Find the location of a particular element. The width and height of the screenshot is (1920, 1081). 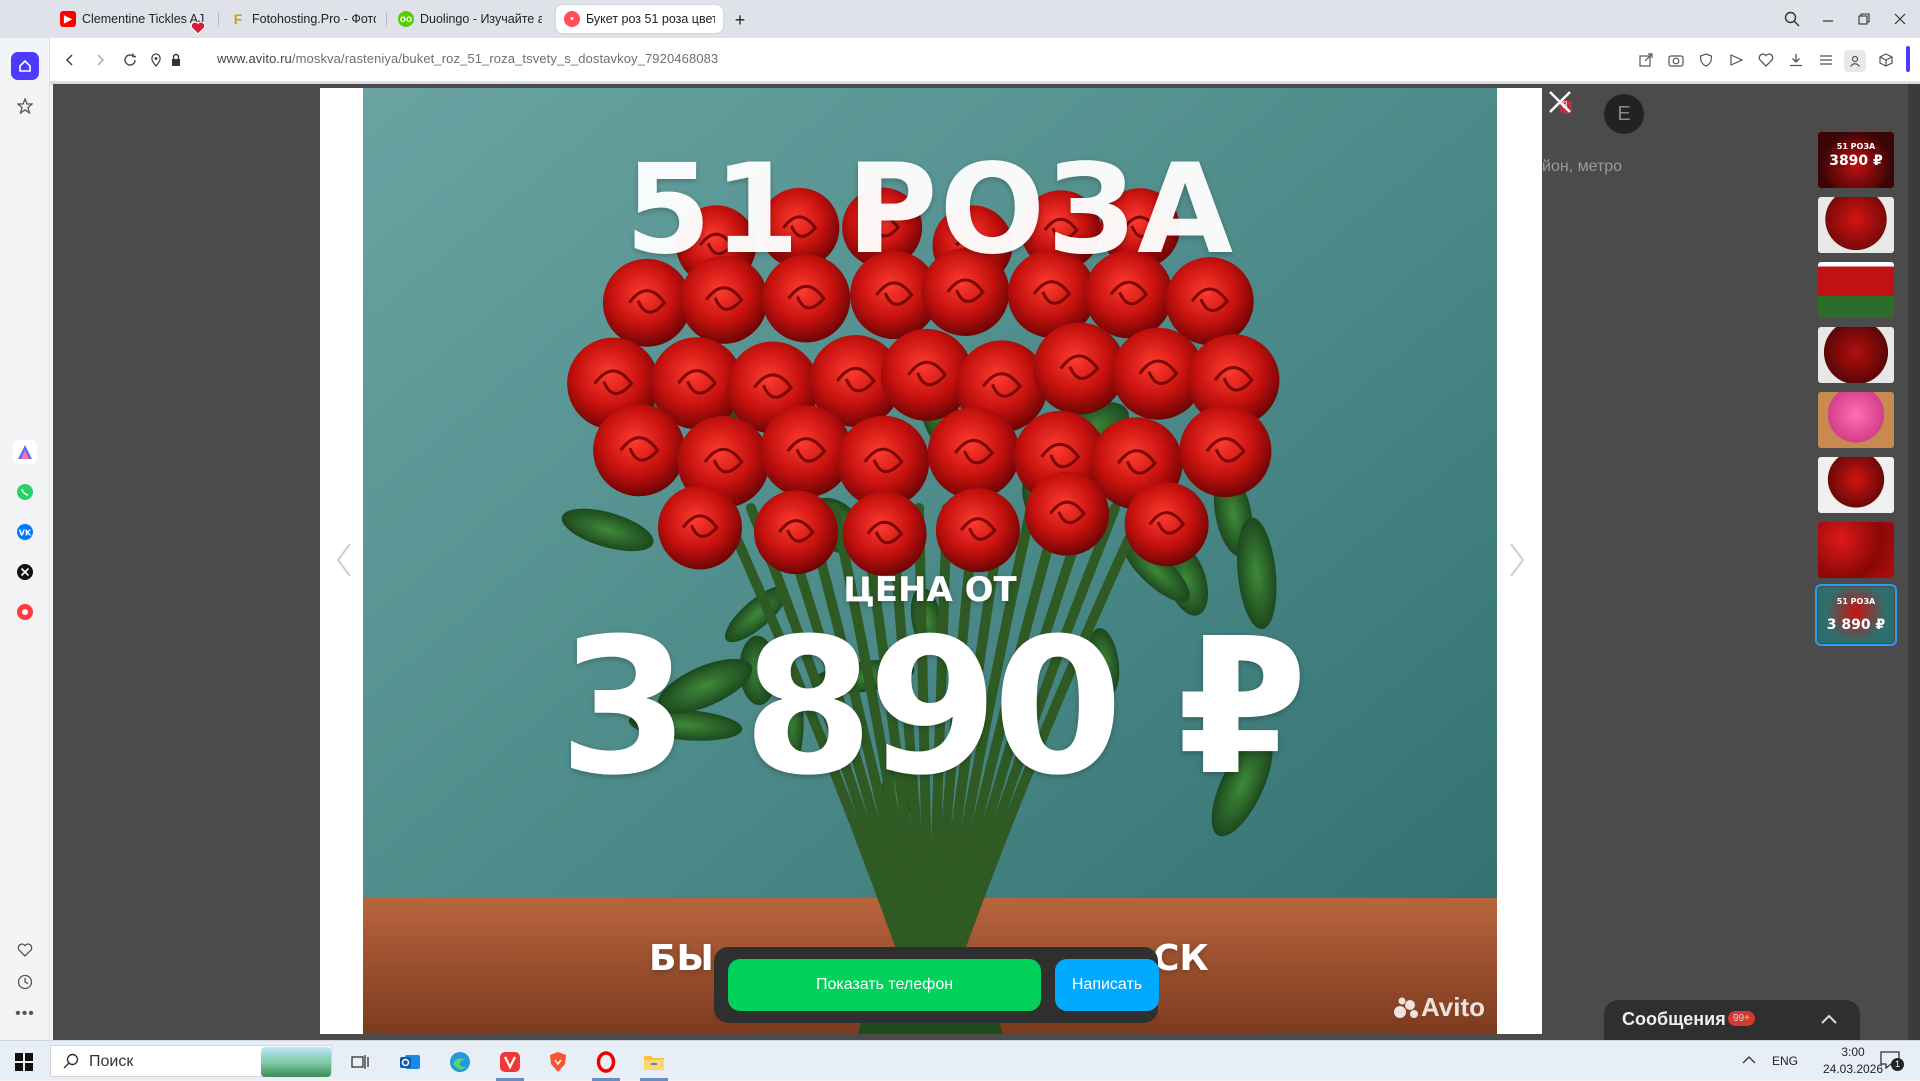

write-message-label: Написать is located at coordinates (1107, 984).